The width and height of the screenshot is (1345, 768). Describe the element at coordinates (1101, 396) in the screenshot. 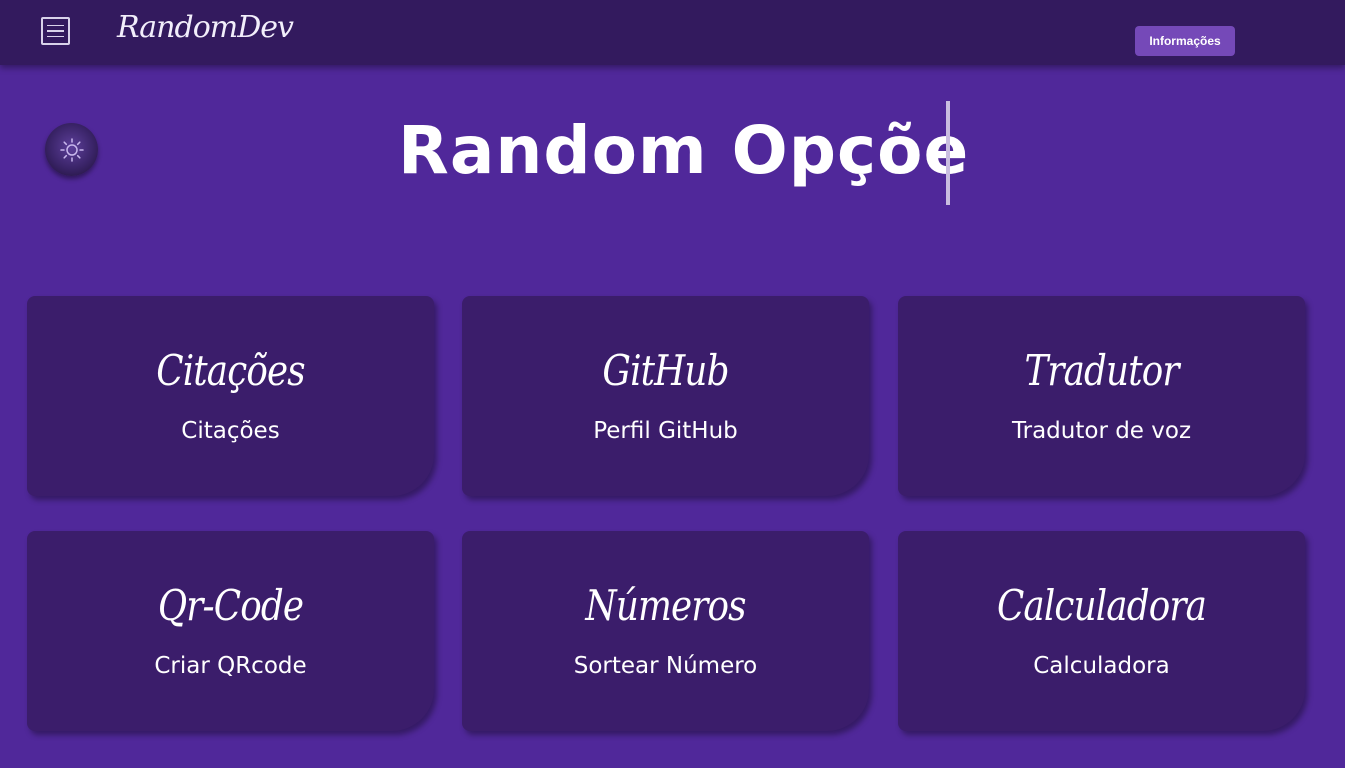

I see `card-tradutor: Tradutor Tradutor de voz` at that location.